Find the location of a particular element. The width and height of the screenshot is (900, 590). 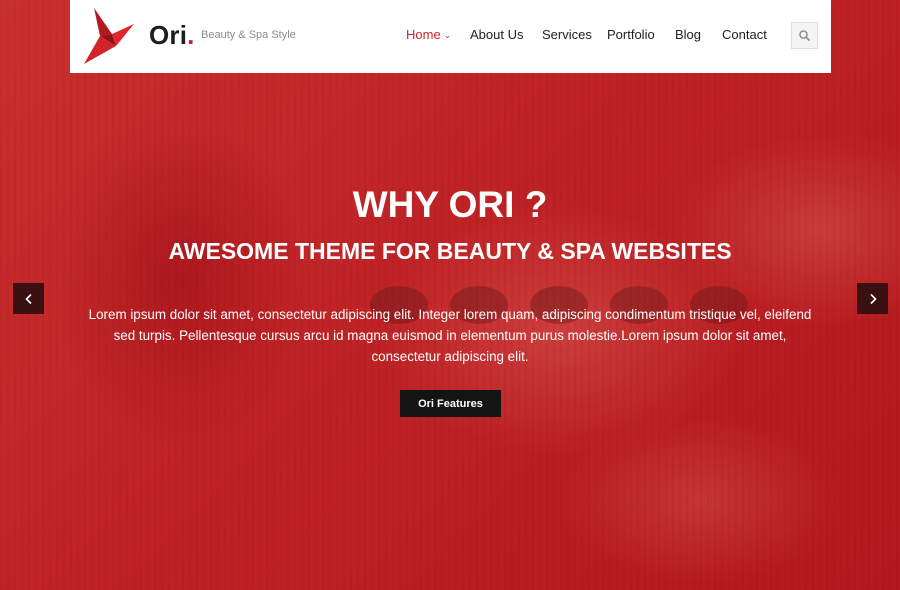

hero-title: WHY ORI ? is located at coordinates (450, 204).